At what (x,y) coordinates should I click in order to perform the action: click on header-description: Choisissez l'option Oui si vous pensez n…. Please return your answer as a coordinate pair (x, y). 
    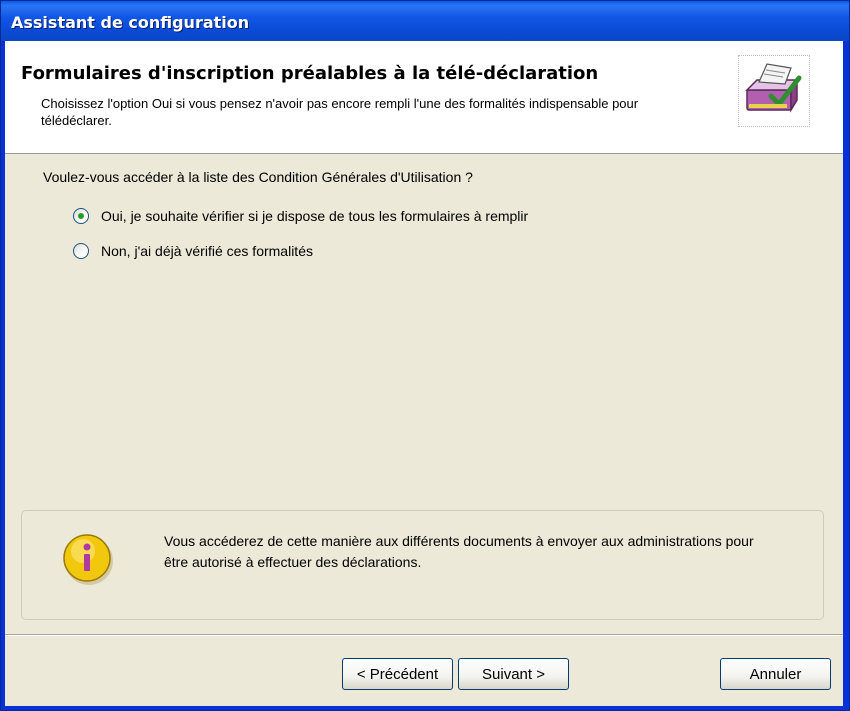
    Looking at the image, I should click on (340, 112).